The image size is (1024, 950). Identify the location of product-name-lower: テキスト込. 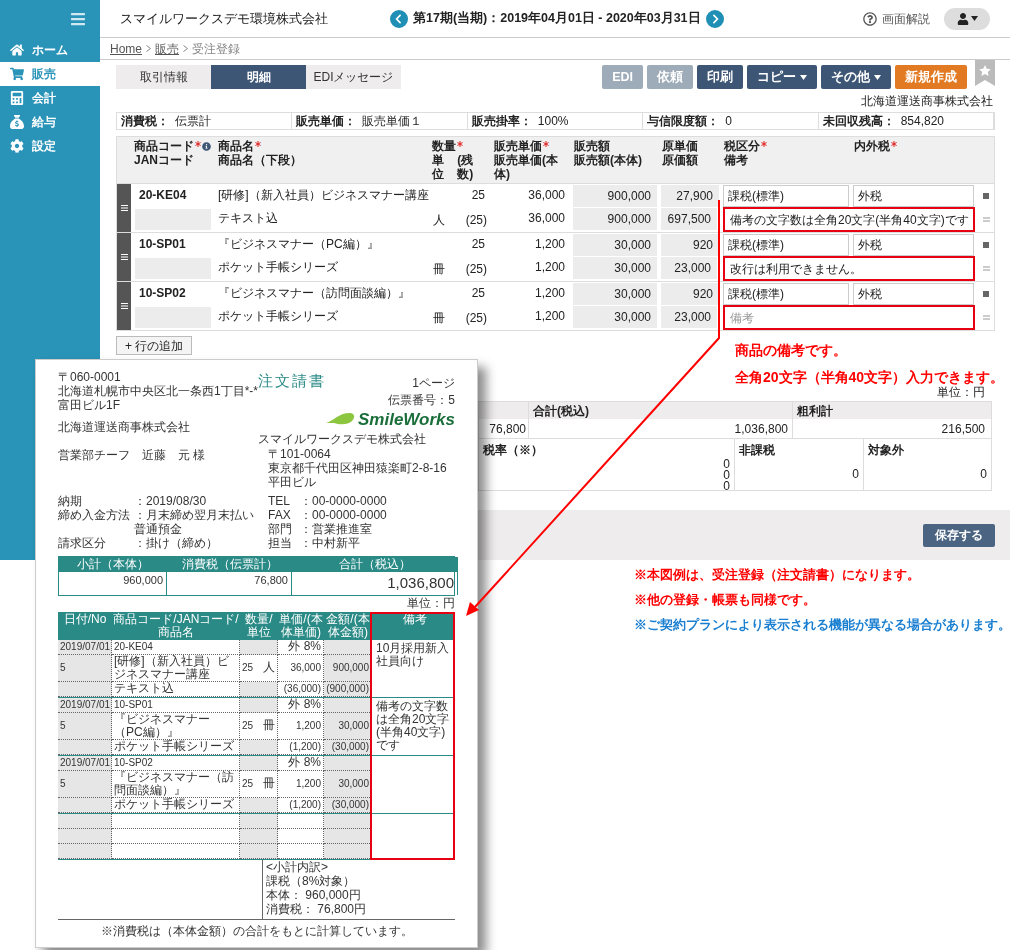
(248, 218).